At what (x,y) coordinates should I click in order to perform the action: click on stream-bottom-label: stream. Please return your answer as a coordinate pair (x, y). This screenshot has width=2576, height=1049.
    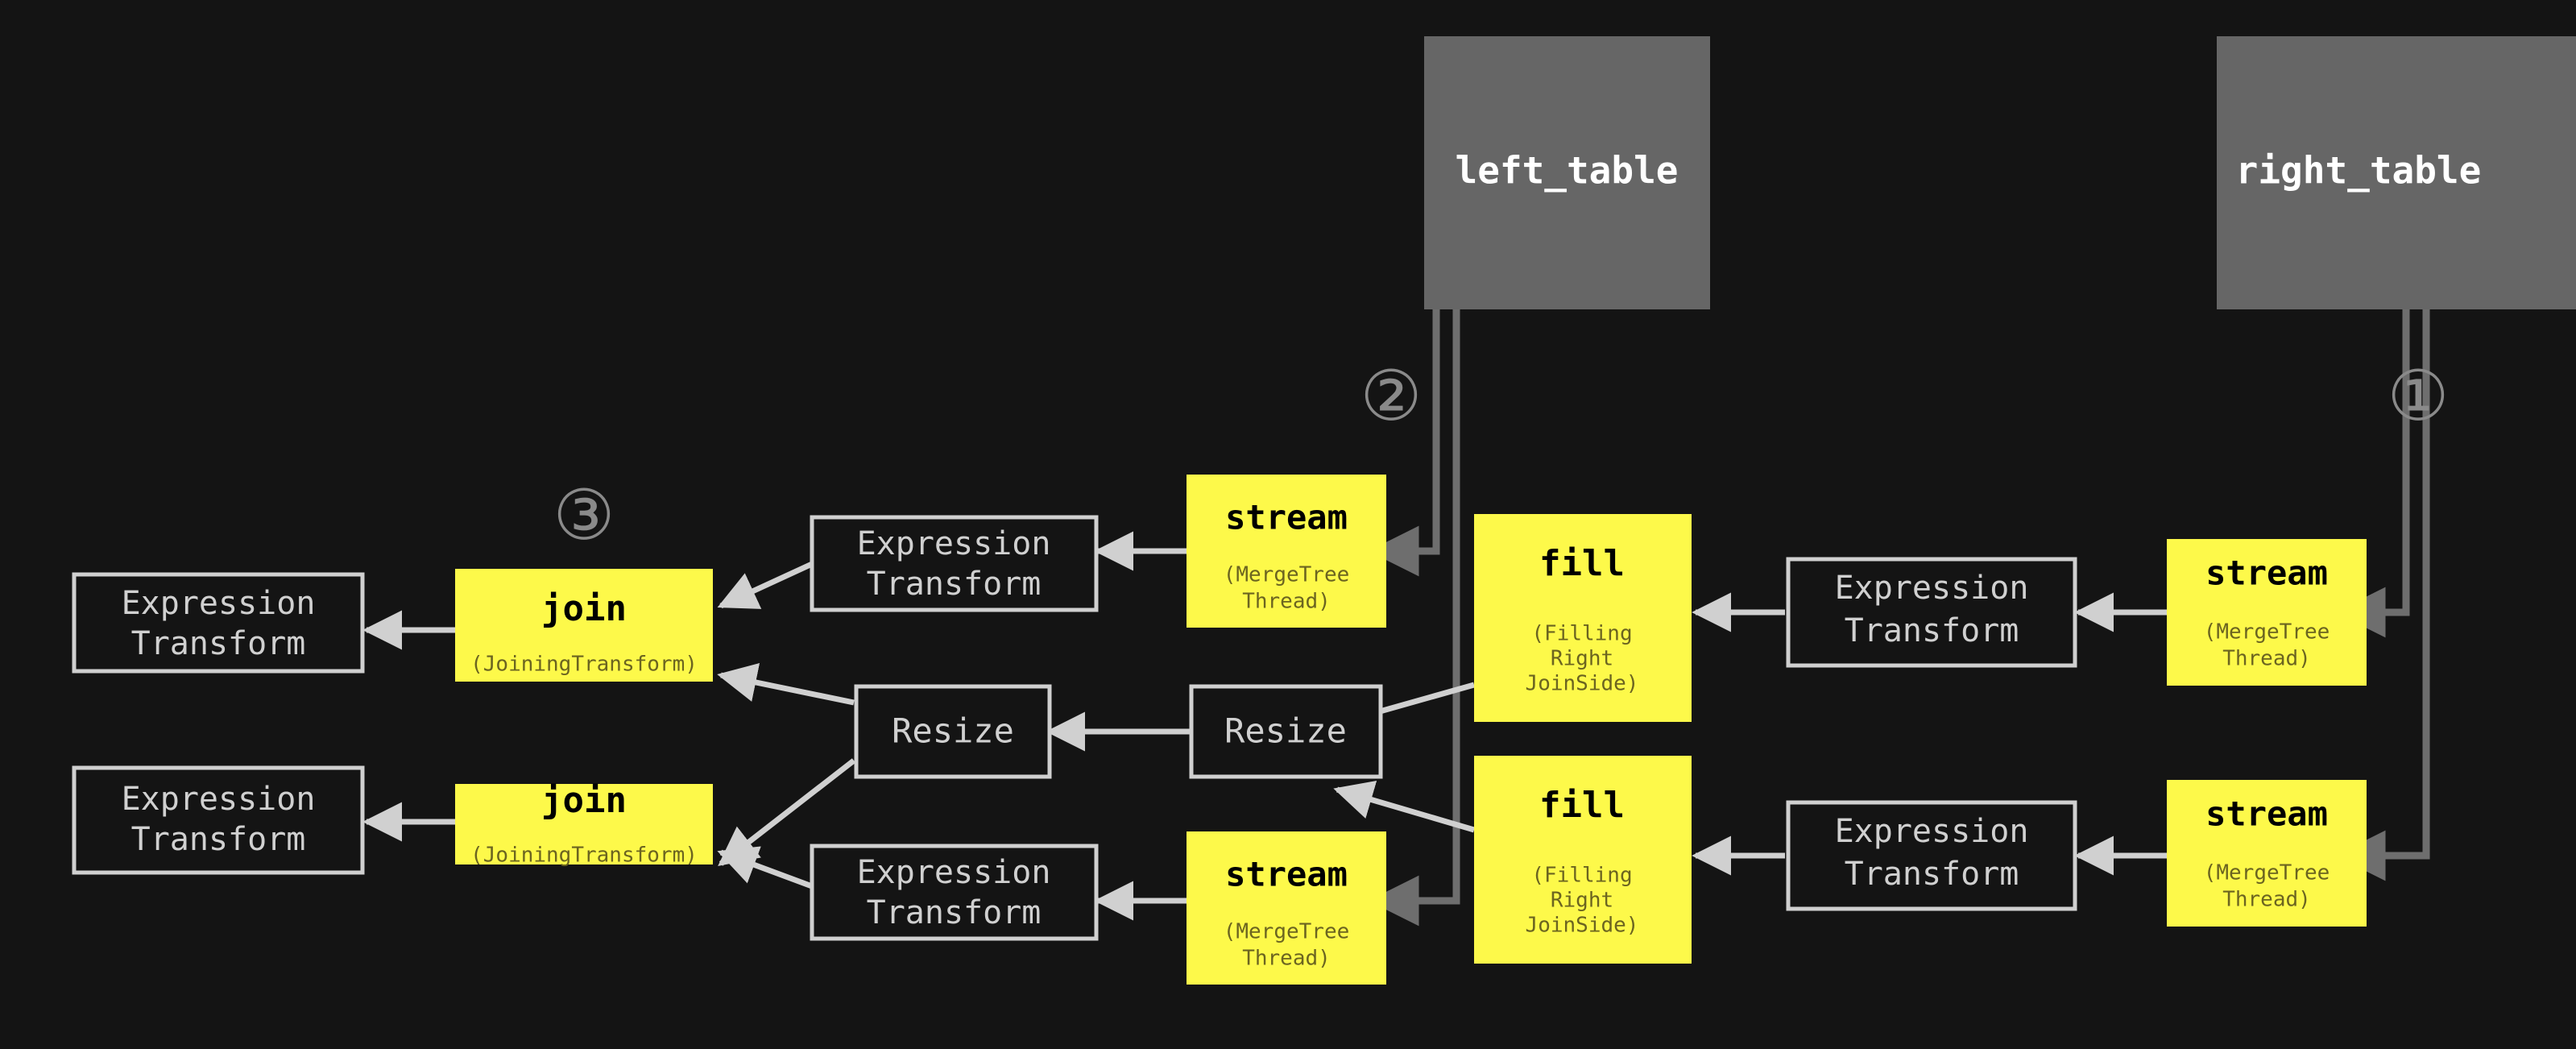
    Looking at the image, I should click on (1286, 874).